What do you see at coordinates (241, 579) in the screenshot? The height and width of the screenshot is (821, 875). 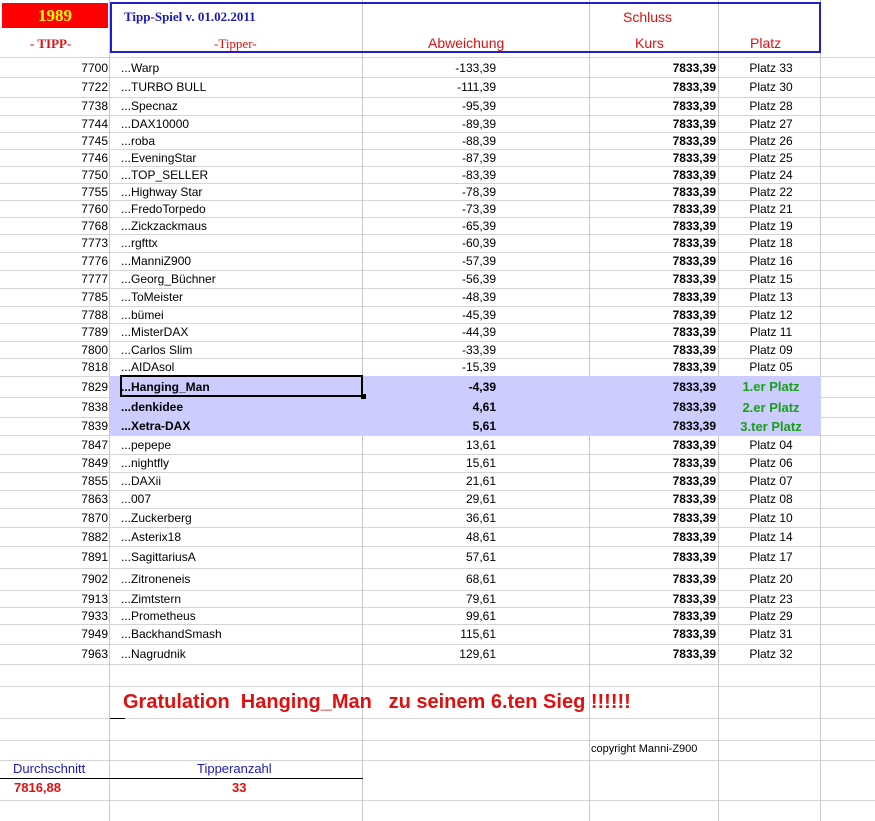 I see `tipper-name-cell: ...Zitroneneis` at bounding box center [241, 579].